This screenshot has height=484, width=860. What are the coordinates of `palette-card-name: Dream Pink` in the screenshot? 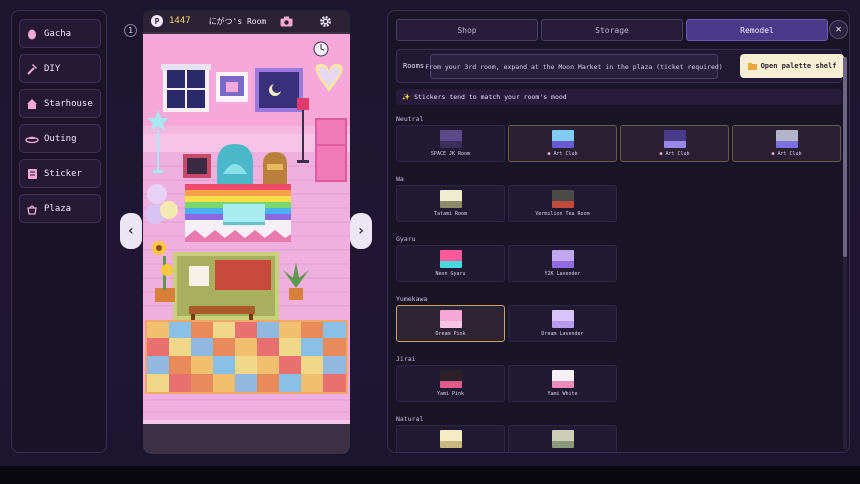 It's located at (450, 334).